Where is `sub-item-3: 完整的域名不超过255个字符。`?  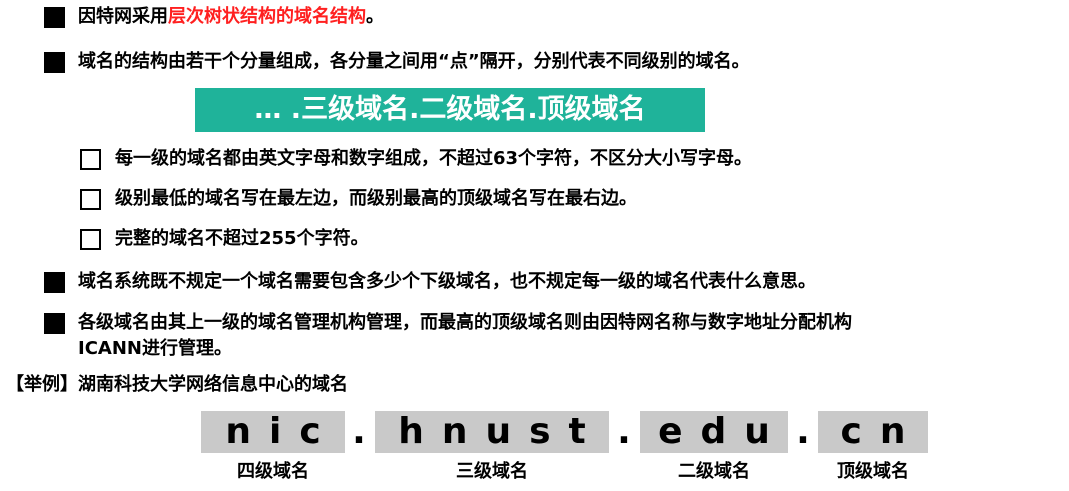
sub-item-3: 完整的域名不超过255个字符。 is located at coordinates (242, 238).